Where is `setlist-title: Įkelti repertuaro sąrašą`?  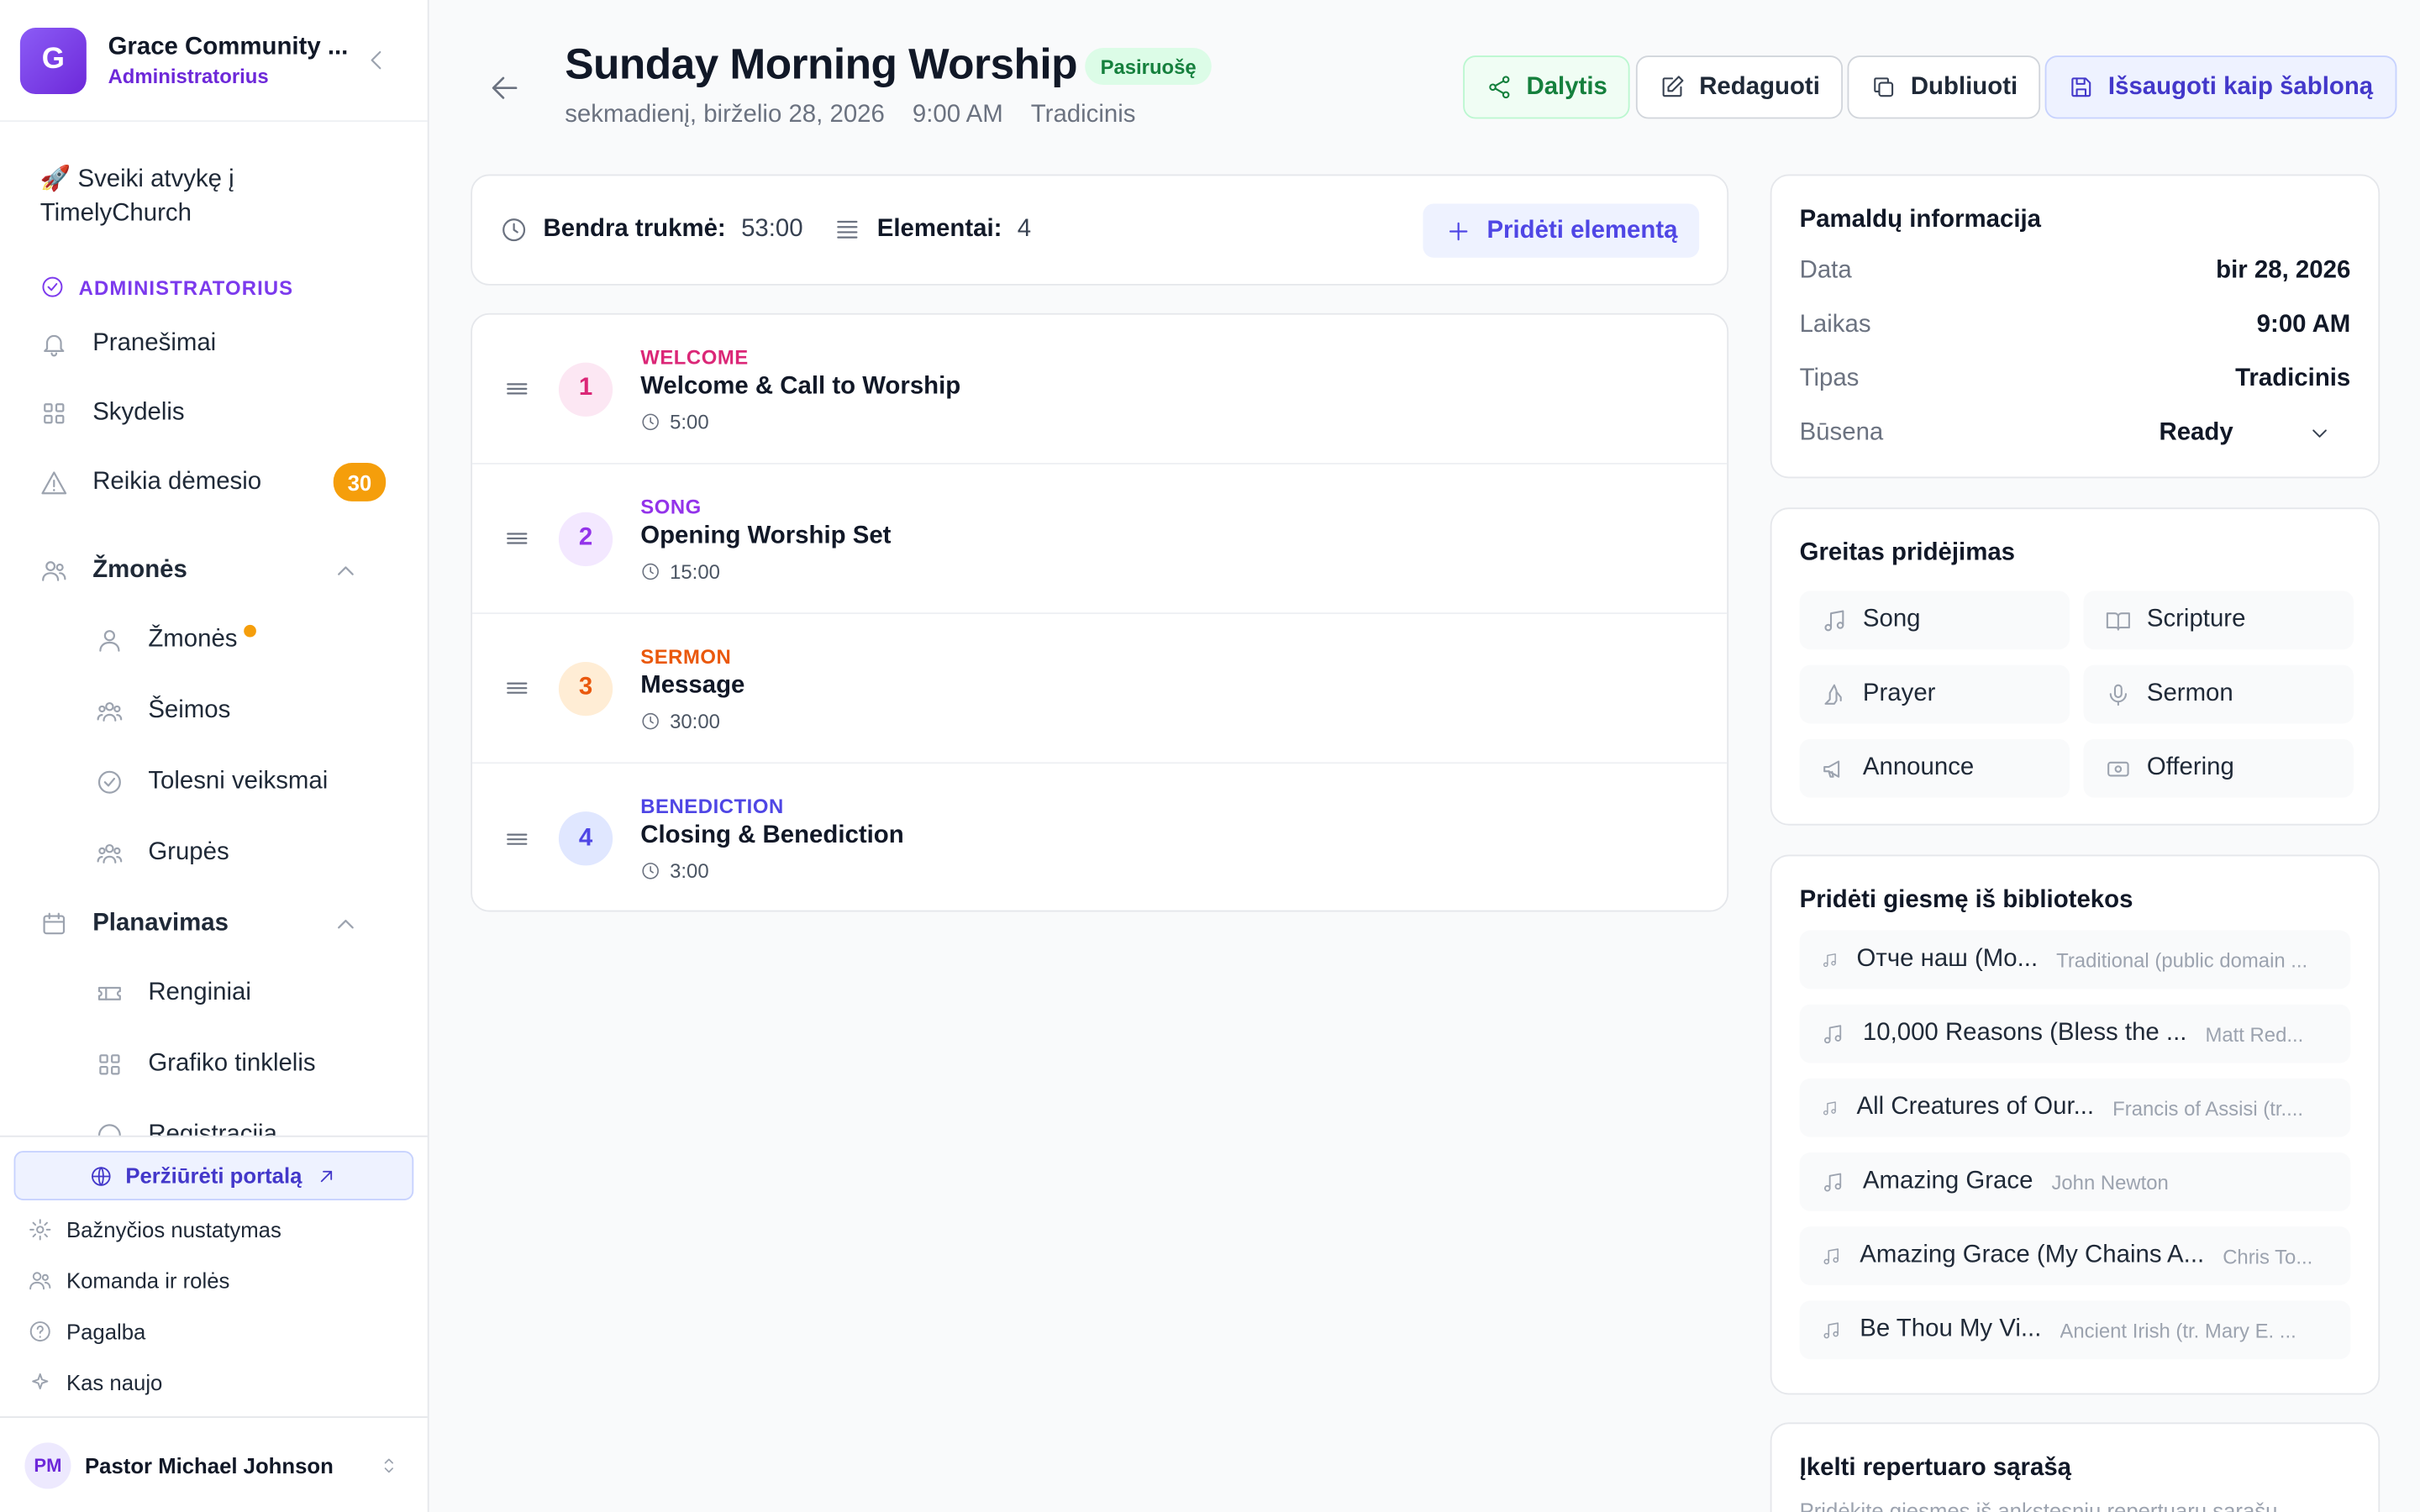 setlist-title: Įkelti repertuaro sąrašą is located at coordinates (1935, 1468).